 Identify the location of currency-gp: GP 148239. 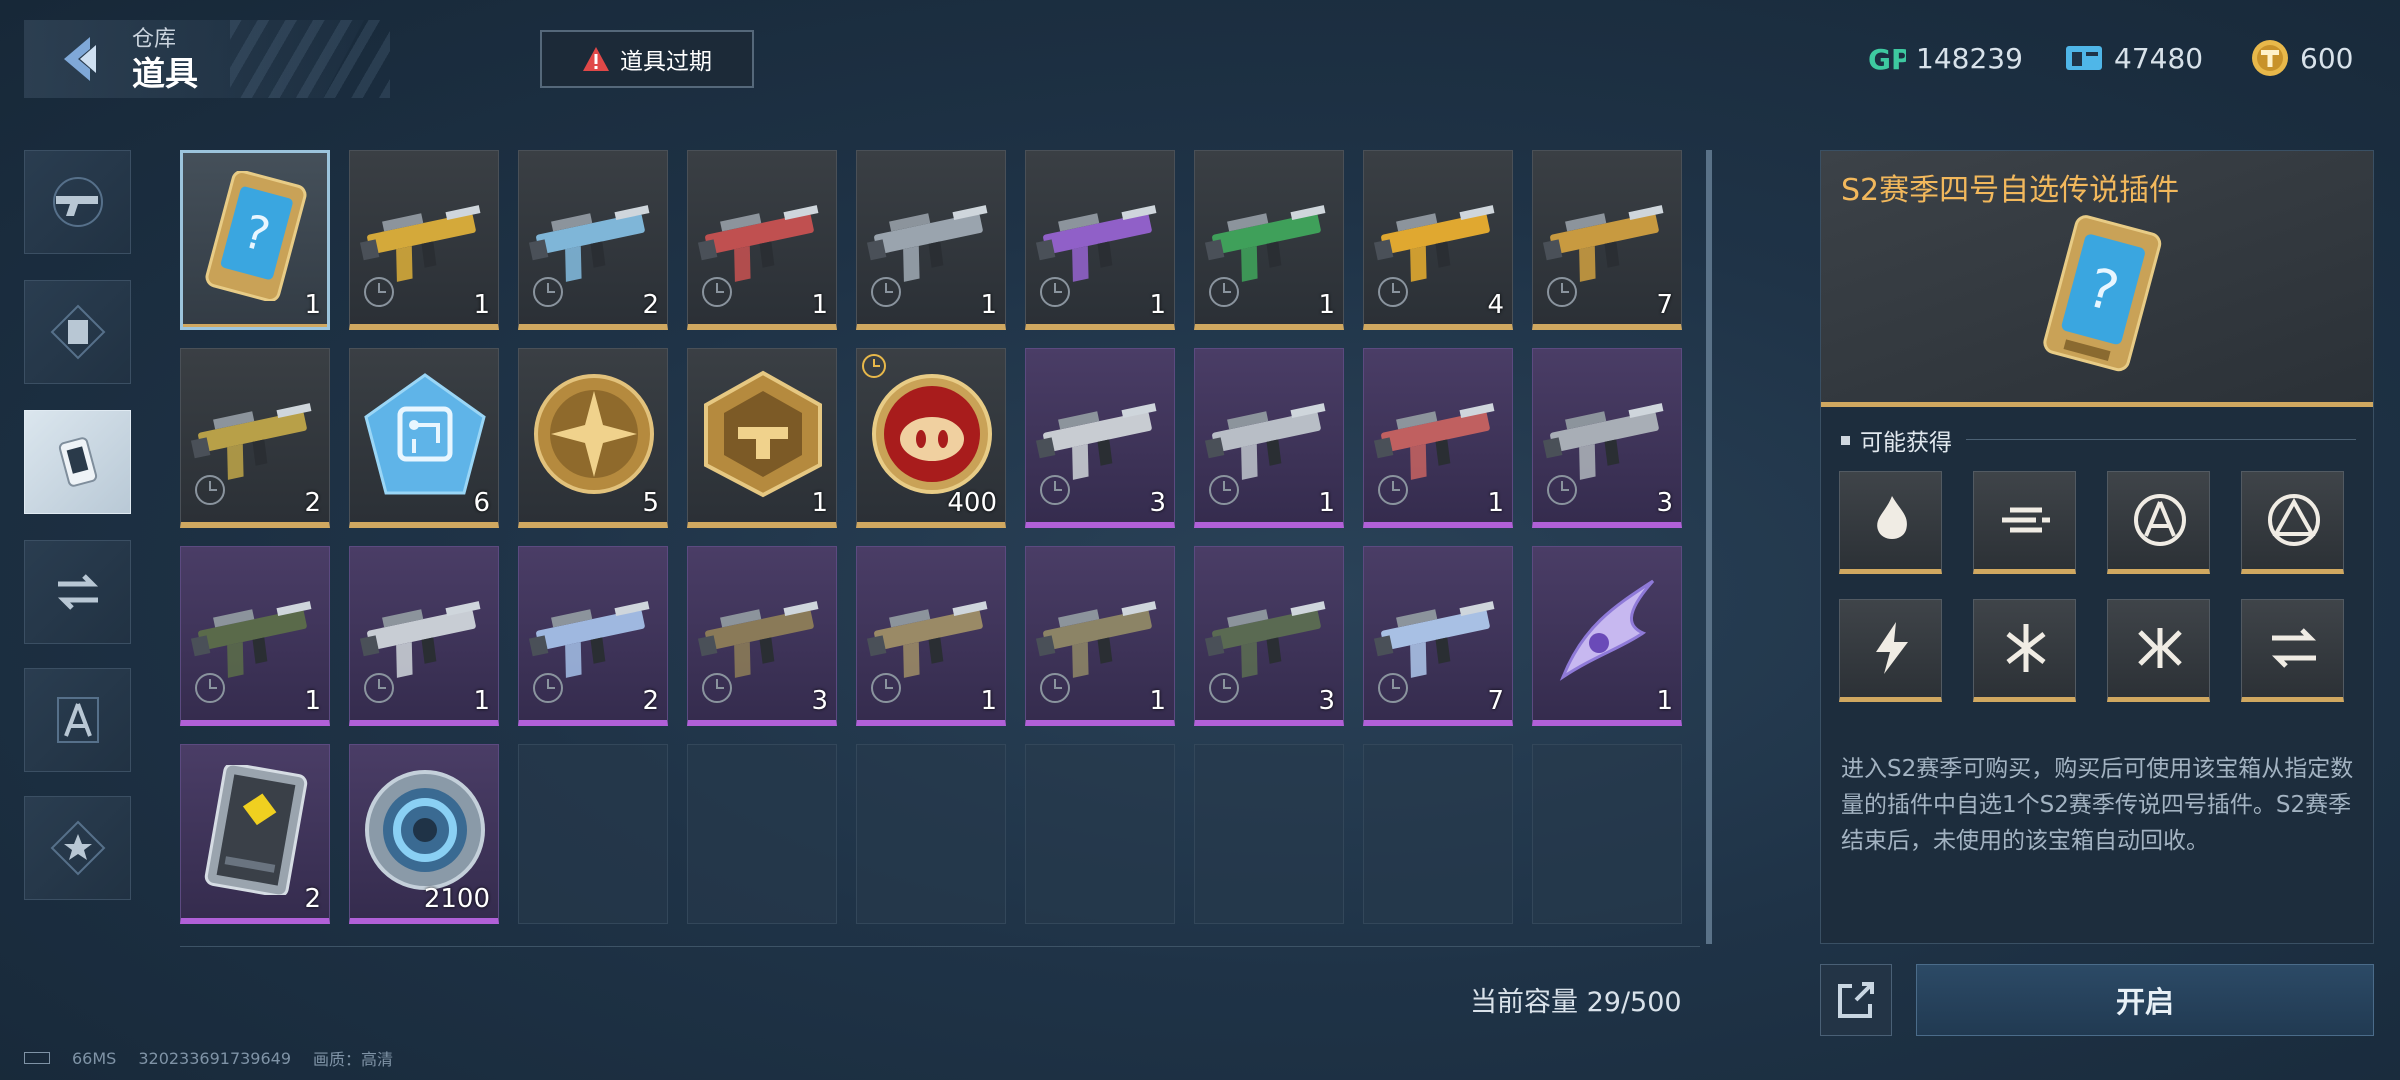
(1944, 58).